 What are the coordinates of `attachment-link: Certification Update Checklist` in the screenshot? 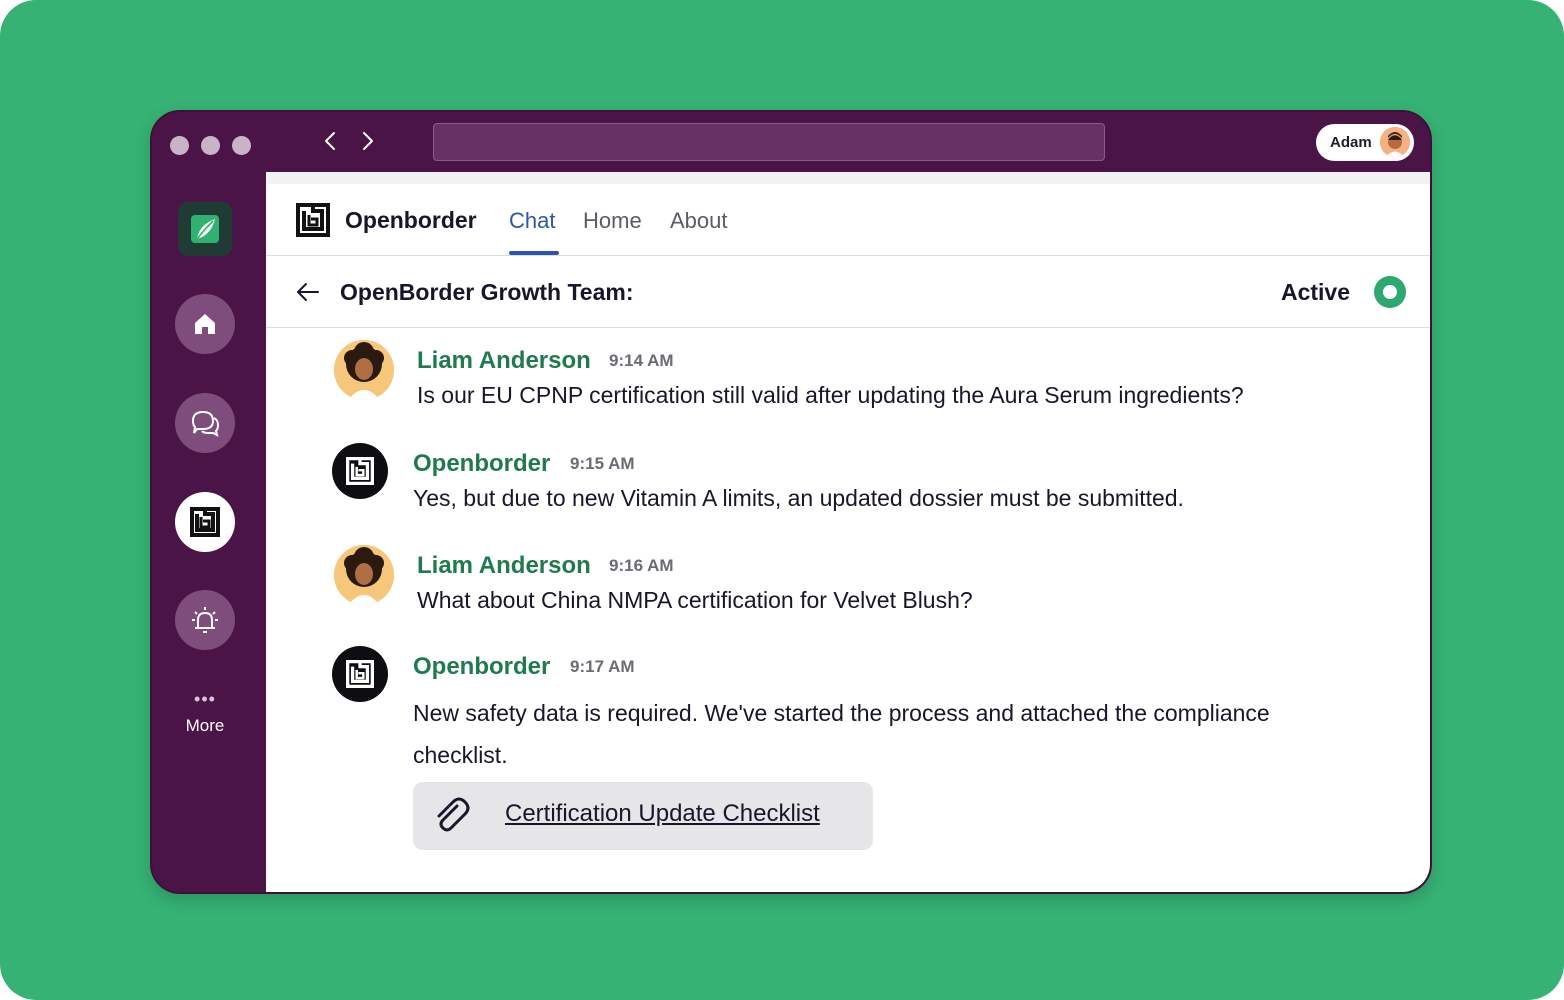 It's located at (662, 814).